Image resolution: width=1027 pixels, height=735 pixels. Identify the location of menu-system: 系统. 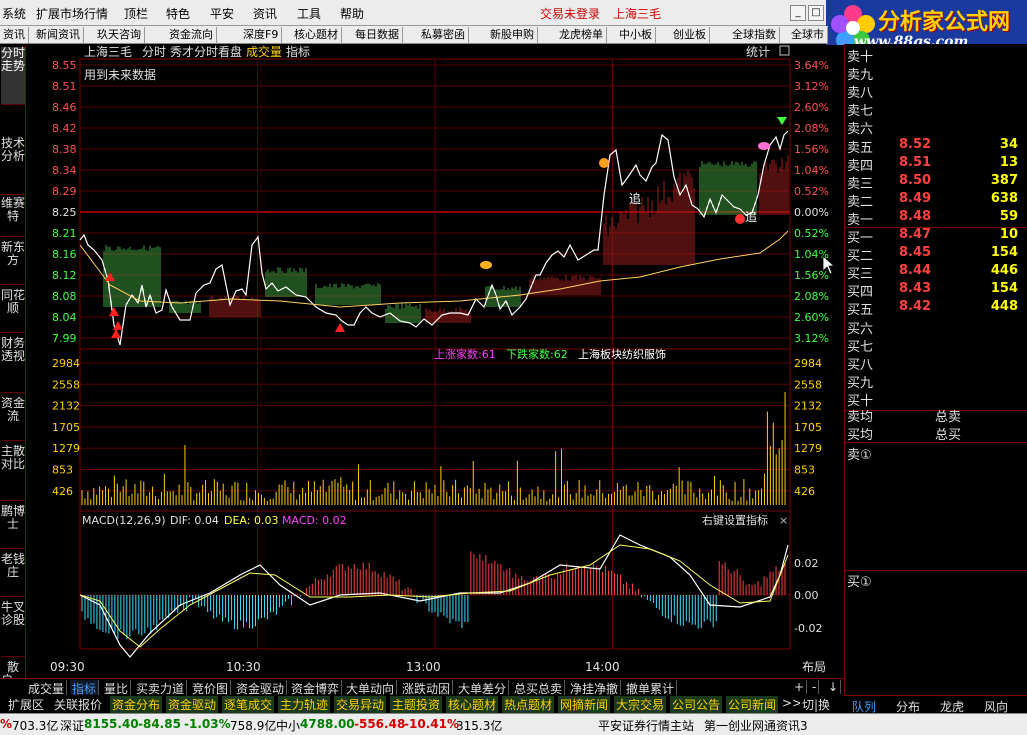
(14, 13).